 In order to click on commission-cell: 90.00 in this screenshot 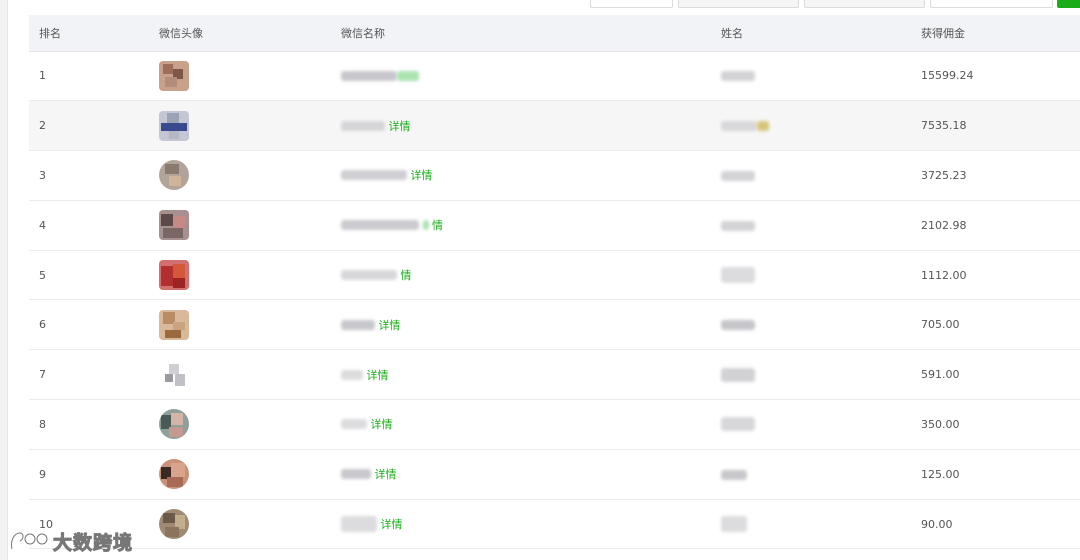, I will do `click(1000, 524)`.